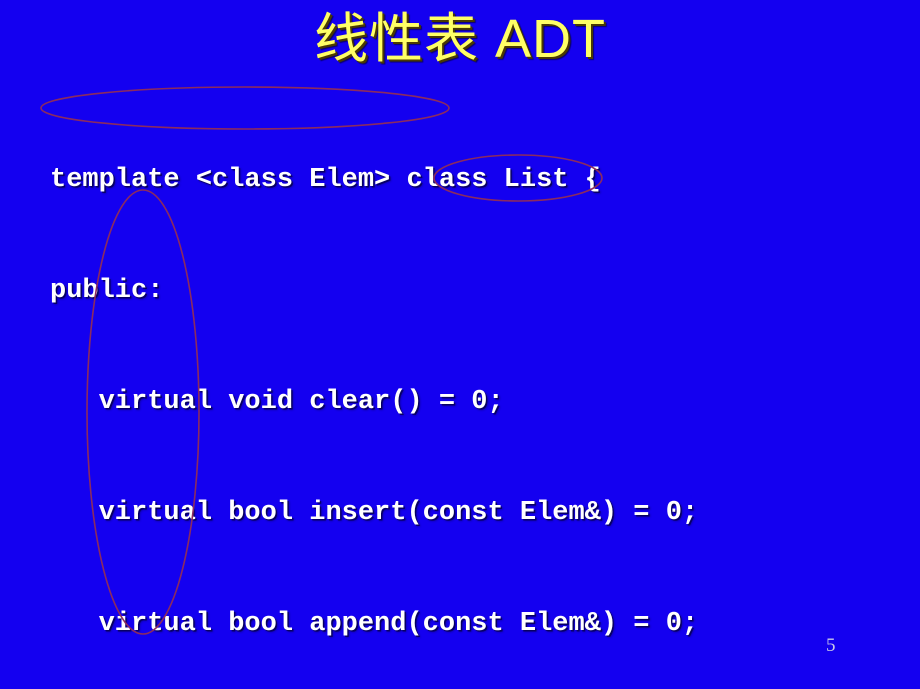  I want to click on code-line: virtual bool append(const Elem&) = 0;, so click(374, 624).